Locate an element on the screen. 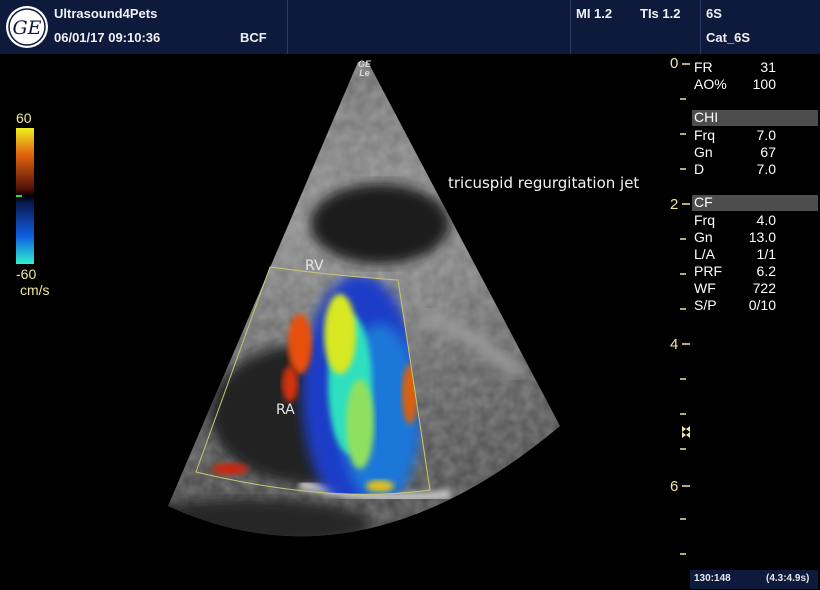  color-scale-max: 60 is located at coordinates (24, 118).